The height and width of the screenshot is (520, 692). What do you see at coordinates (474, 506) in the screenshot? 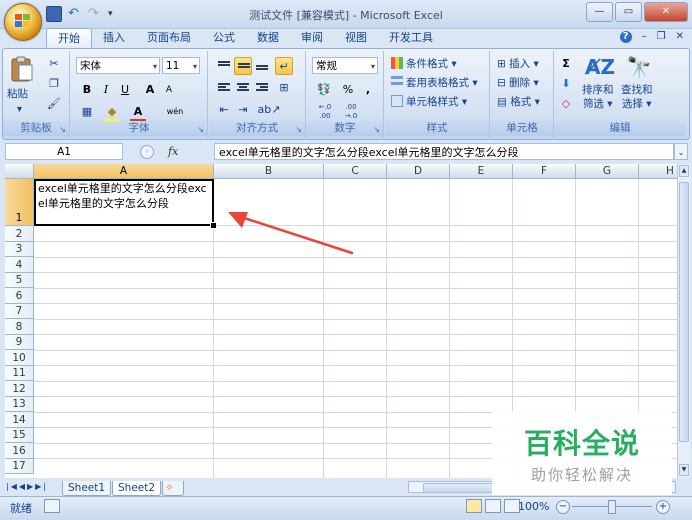
I see `normal-view-icon` at bounding box center [474, 506].